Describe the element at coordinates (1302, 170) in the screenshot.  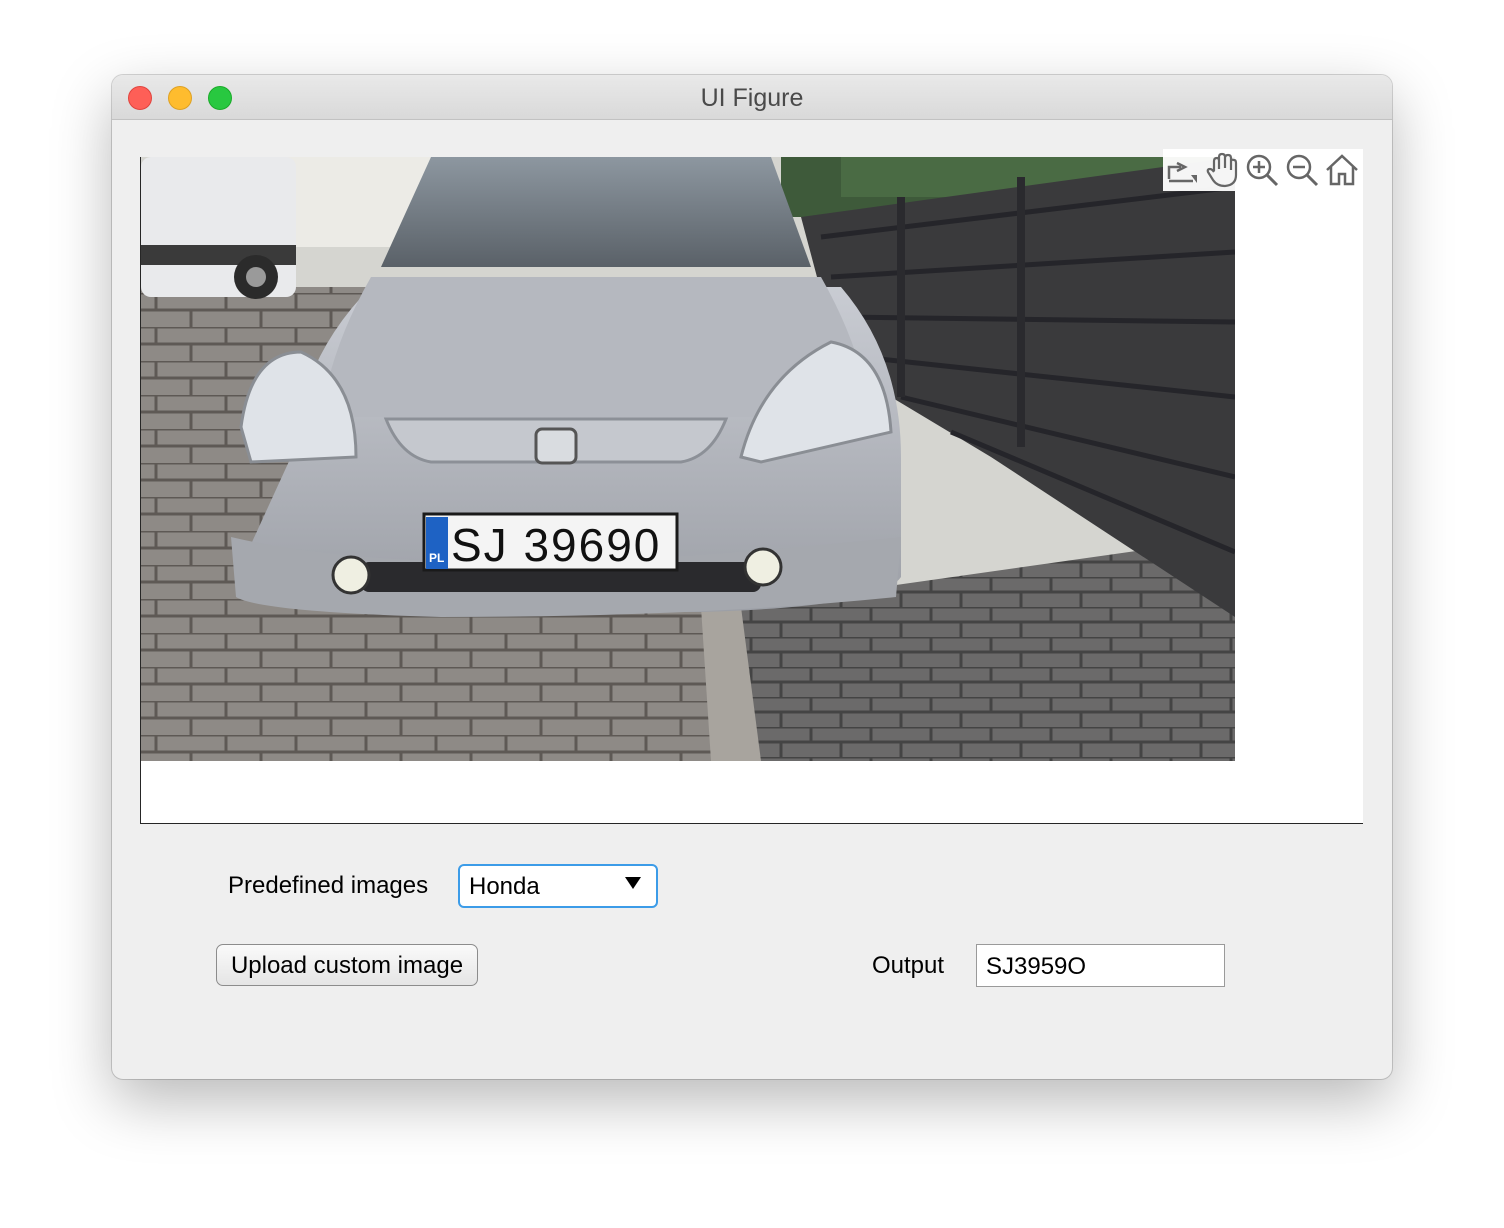
I see `zoom-out-icon` at that location.